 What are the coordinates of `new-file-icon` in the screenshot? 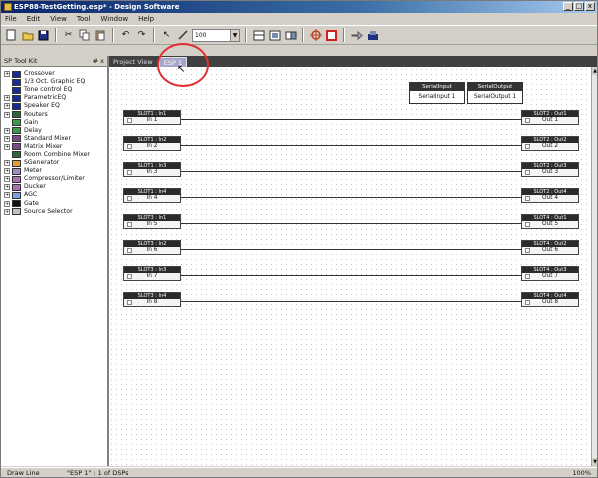 It's located at (11, 35).